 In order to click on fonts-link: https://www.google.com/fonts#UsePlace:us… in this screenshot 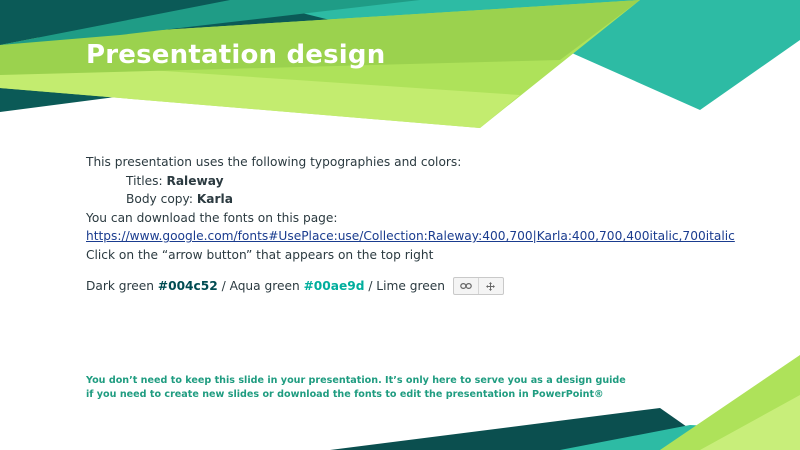, I will do `click(410, 236)`.